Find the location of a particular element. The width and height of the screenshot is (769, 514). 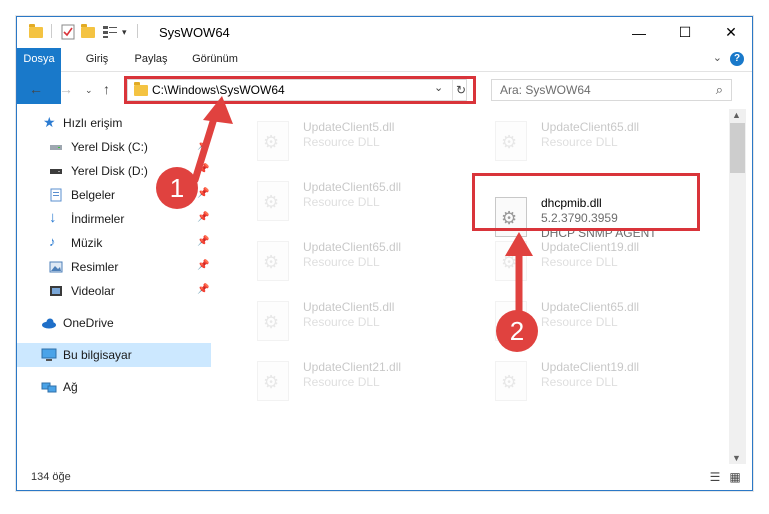

sidebar-item-label: Ağ is located at coordinates (70, 387).